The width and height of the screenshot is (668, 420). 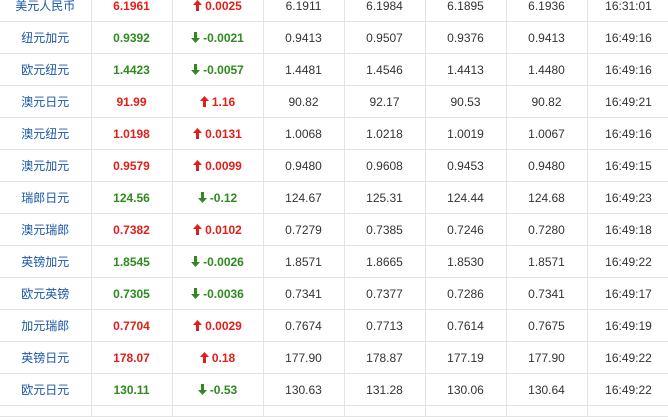 What do you see at coordinates (547, 11) in the screenshot?
I see `prev-close: 6.1936` at bounding box center [547, 11].